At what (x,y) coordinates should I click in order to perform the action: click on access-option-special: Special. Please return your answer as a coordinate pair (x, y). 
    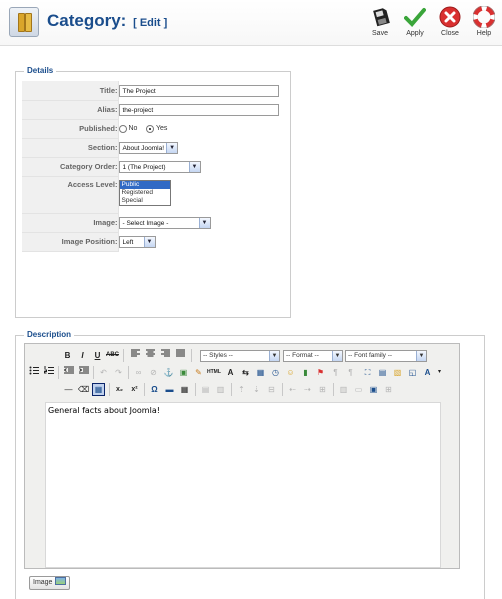
    Looking at the image, I should click on (145, 201).